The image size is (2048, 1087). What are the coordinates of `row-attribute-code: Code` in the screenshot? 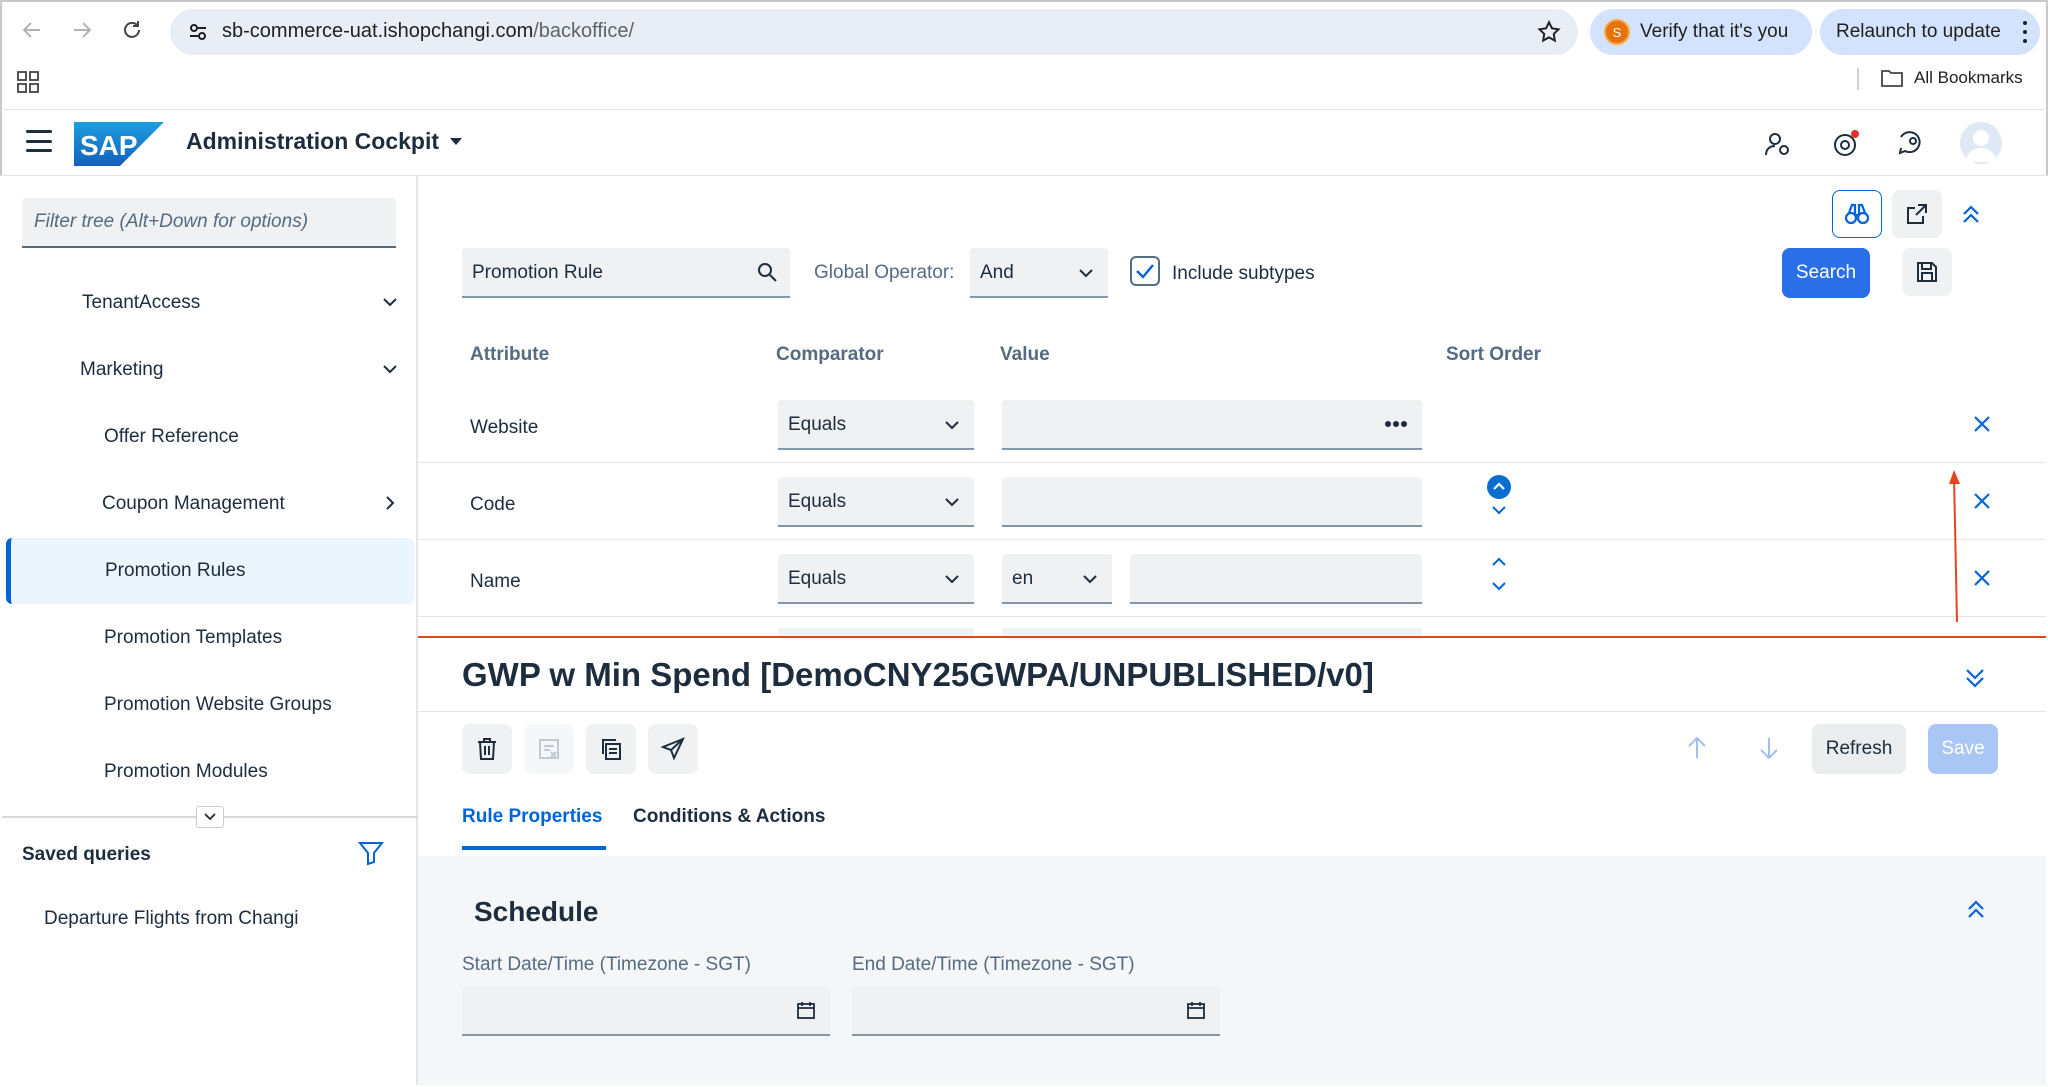 It's located at (493, 504).